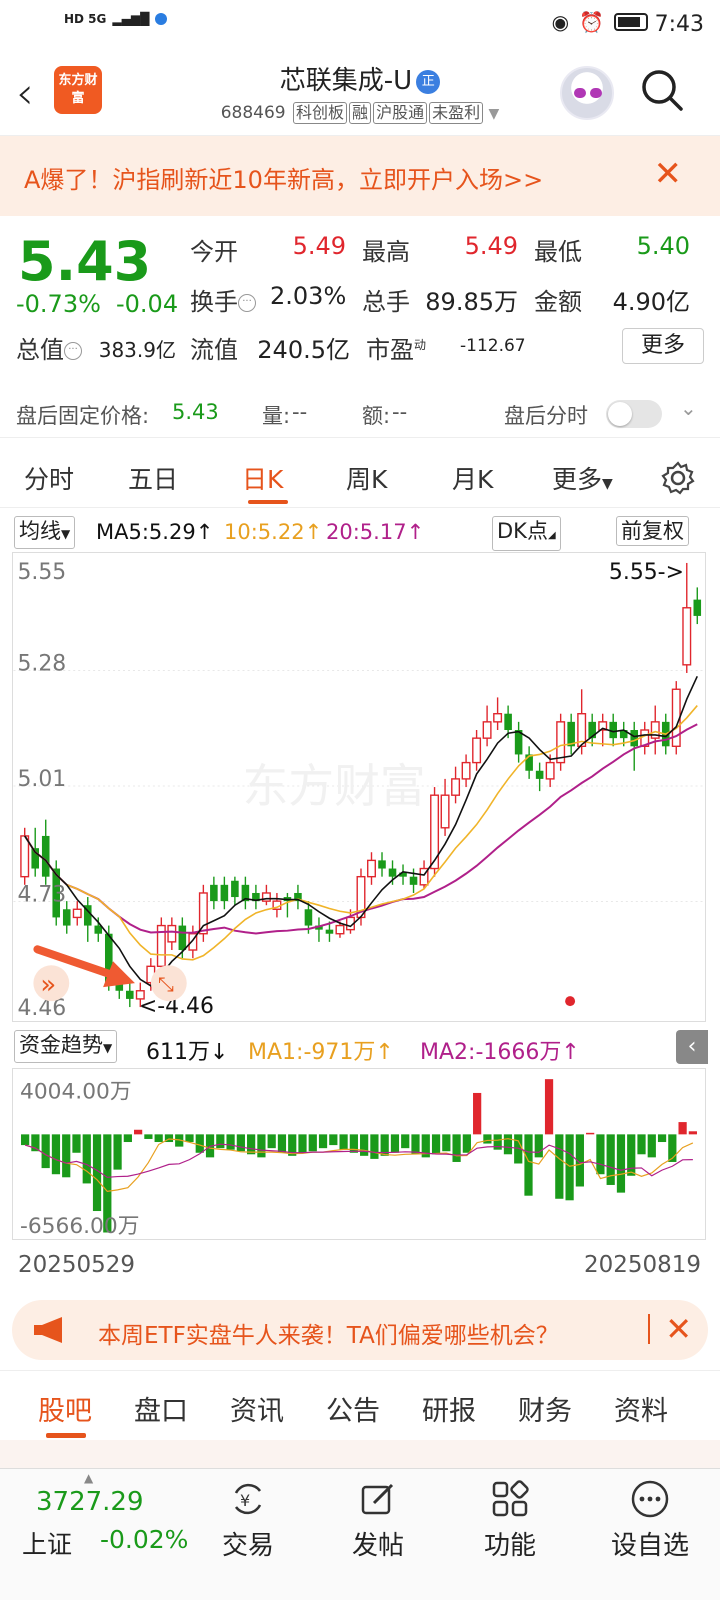 This screenshot has height=1600, width=720. I want to click on fund-ma1: MA1:-971万↑, so click(321, 1052).